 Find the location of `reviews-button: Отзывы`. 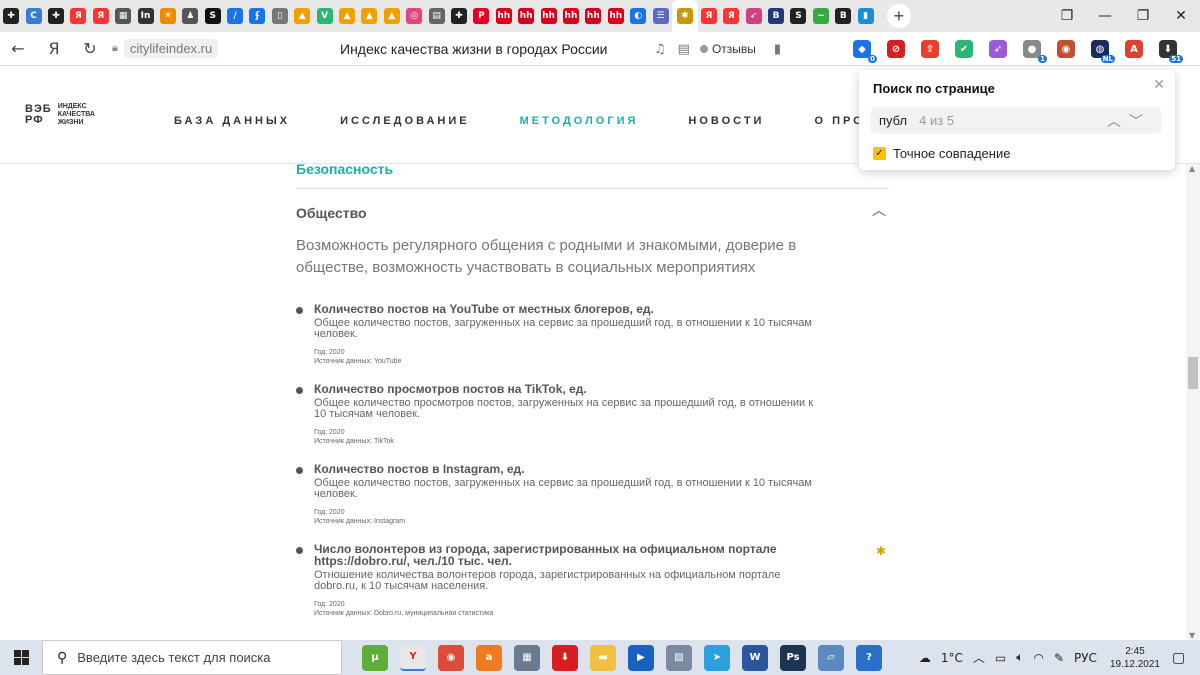

reviews-button: Отзывы is located at coordinates (727, 49).